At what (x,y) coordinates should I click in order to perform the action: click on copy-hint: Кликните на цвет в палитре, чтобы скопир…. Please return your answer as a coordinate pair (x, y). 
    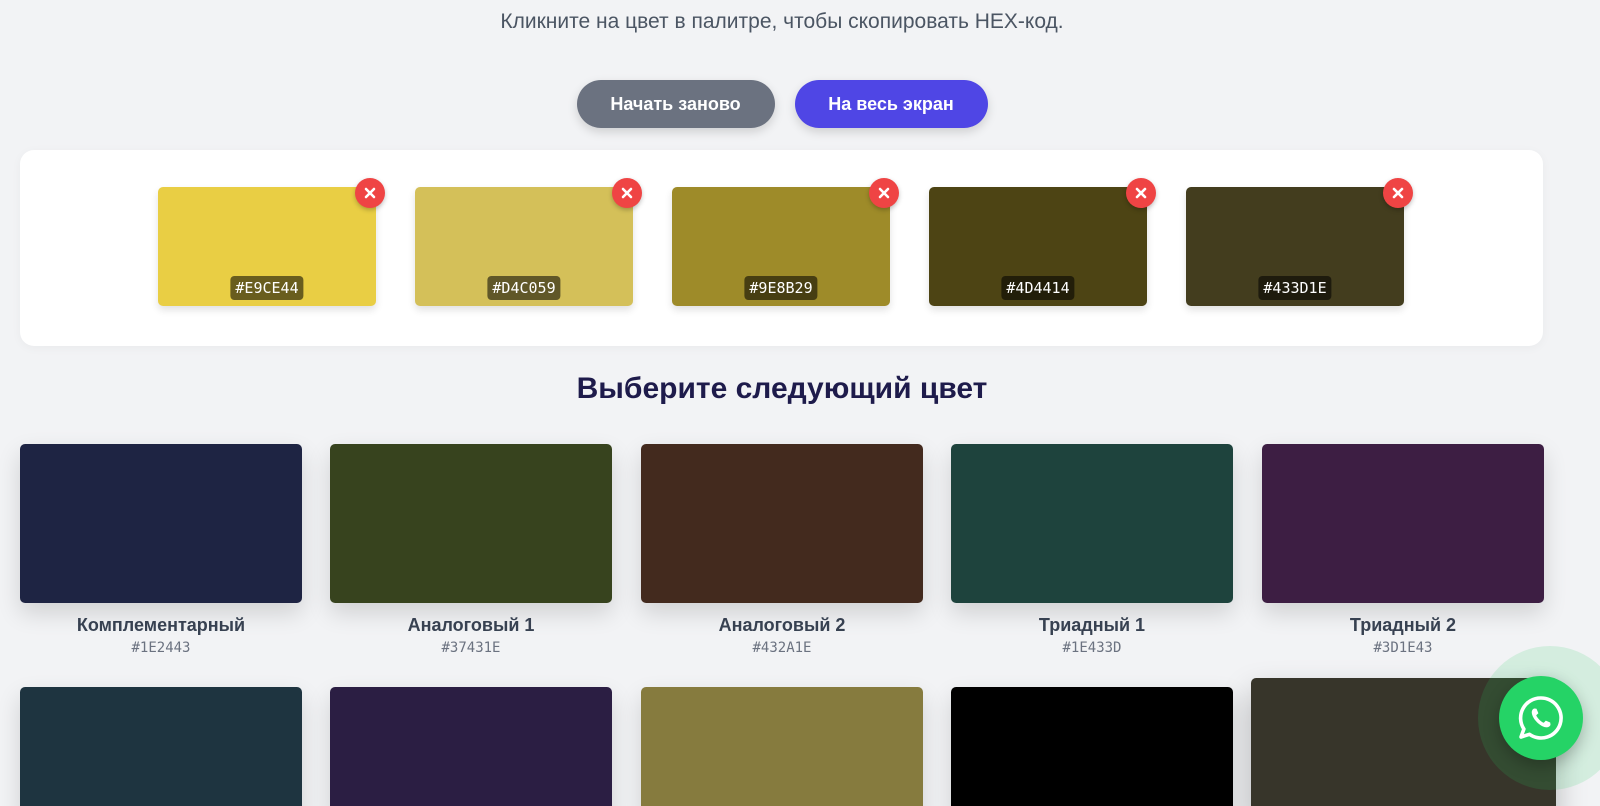
    Looking at the image, I should click on (782, 21).